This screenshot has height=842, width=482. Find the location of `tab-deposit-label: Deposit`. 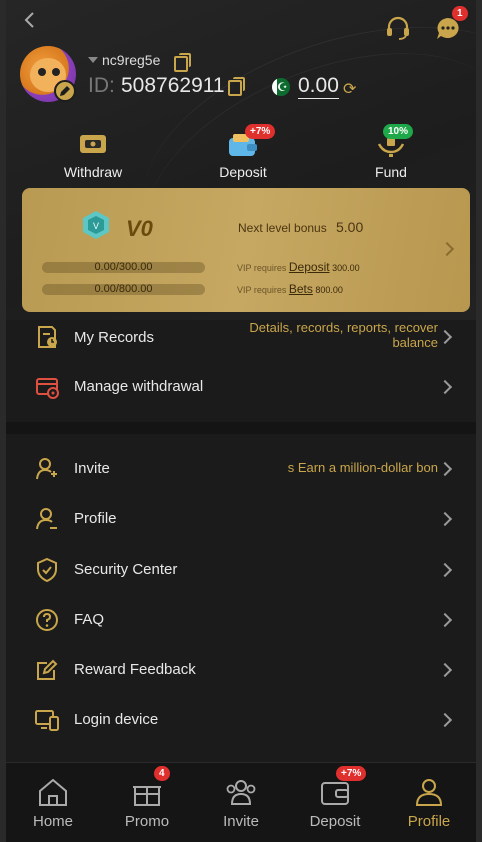

tab-deposit-label: Deposit is located at coordinates (335, 821).